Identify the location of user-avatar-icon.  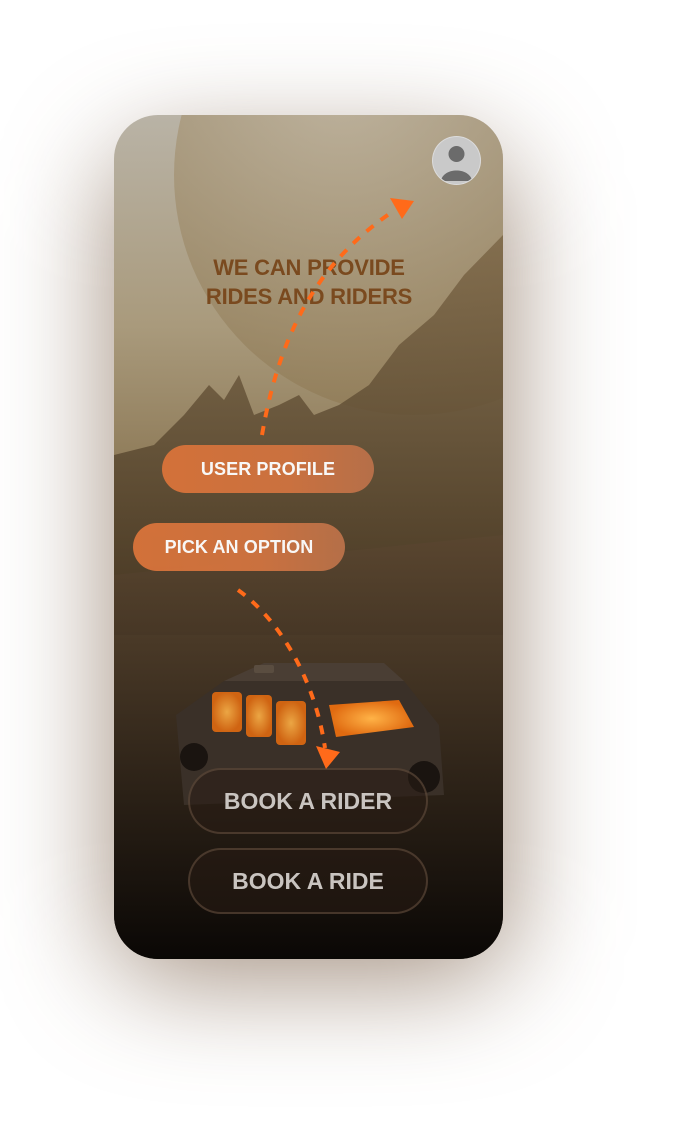
(456, 160).